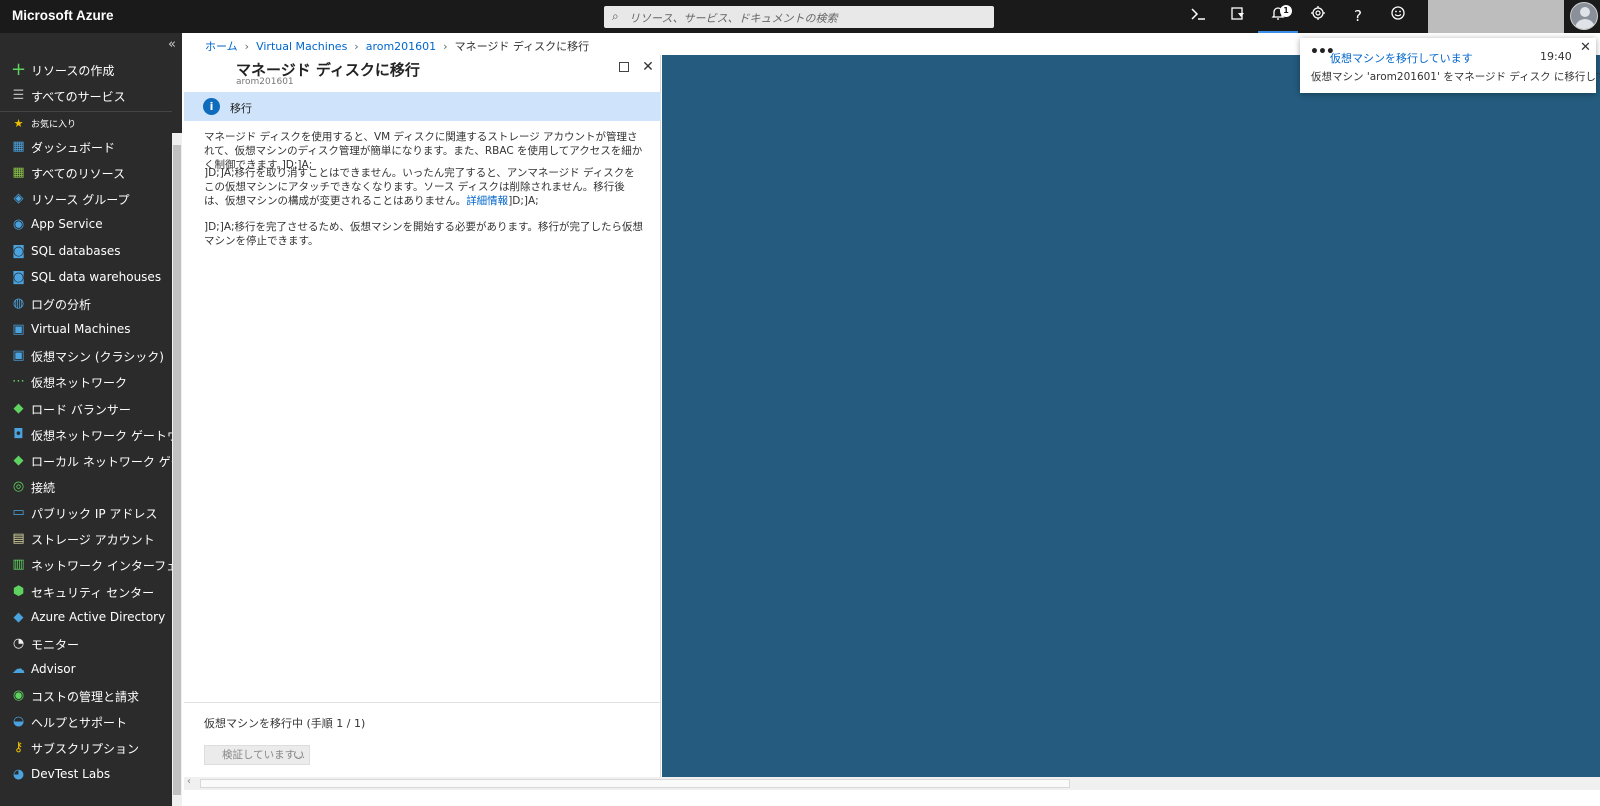 The width and height of the screenshot is (1600, 806). Describe the element at coordinates (1358, 16) in the screenshot. I see `help-icon: ?` at that location.